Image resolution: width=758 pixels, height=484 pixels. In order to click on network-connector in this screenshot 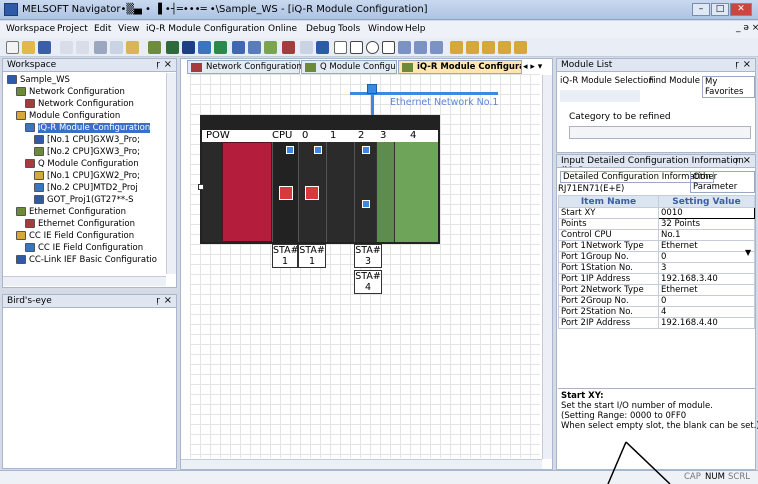, I will do `click(372, 89)`.